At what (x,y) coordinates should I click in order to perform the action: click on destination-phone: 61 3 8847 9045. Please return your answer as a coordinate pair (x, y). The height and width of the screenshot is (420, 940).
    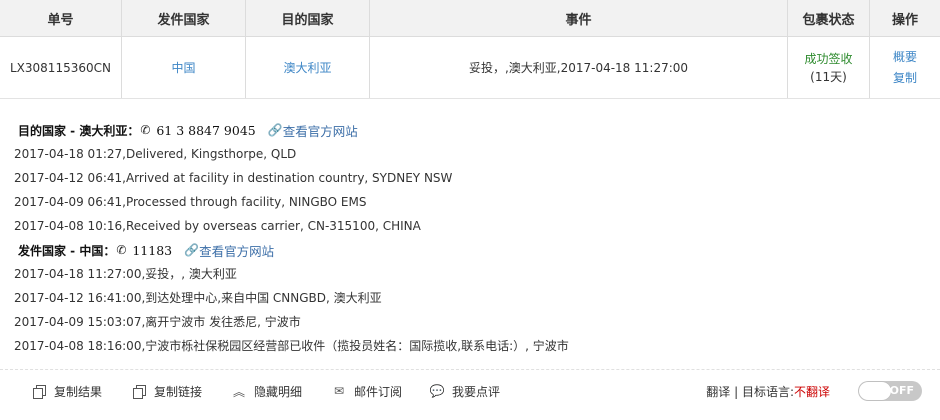
    Looking at the image, I should click on (206, 130).